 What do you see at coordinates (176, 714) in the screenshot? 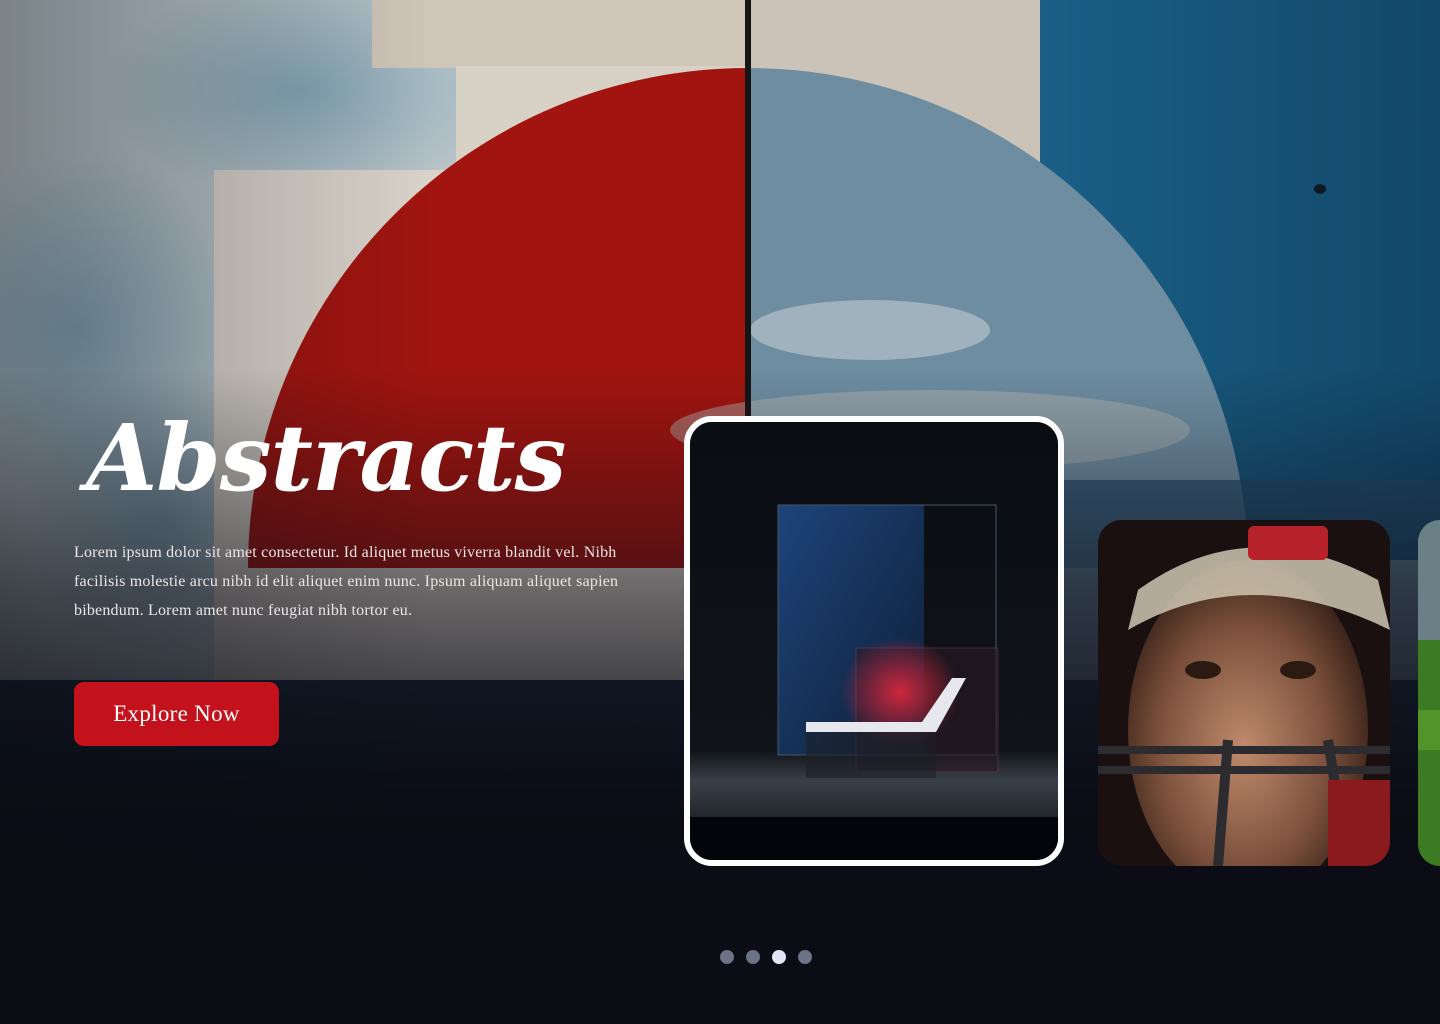
I see `explore-now-button: Explore Now` at bounding box center [176, 714].